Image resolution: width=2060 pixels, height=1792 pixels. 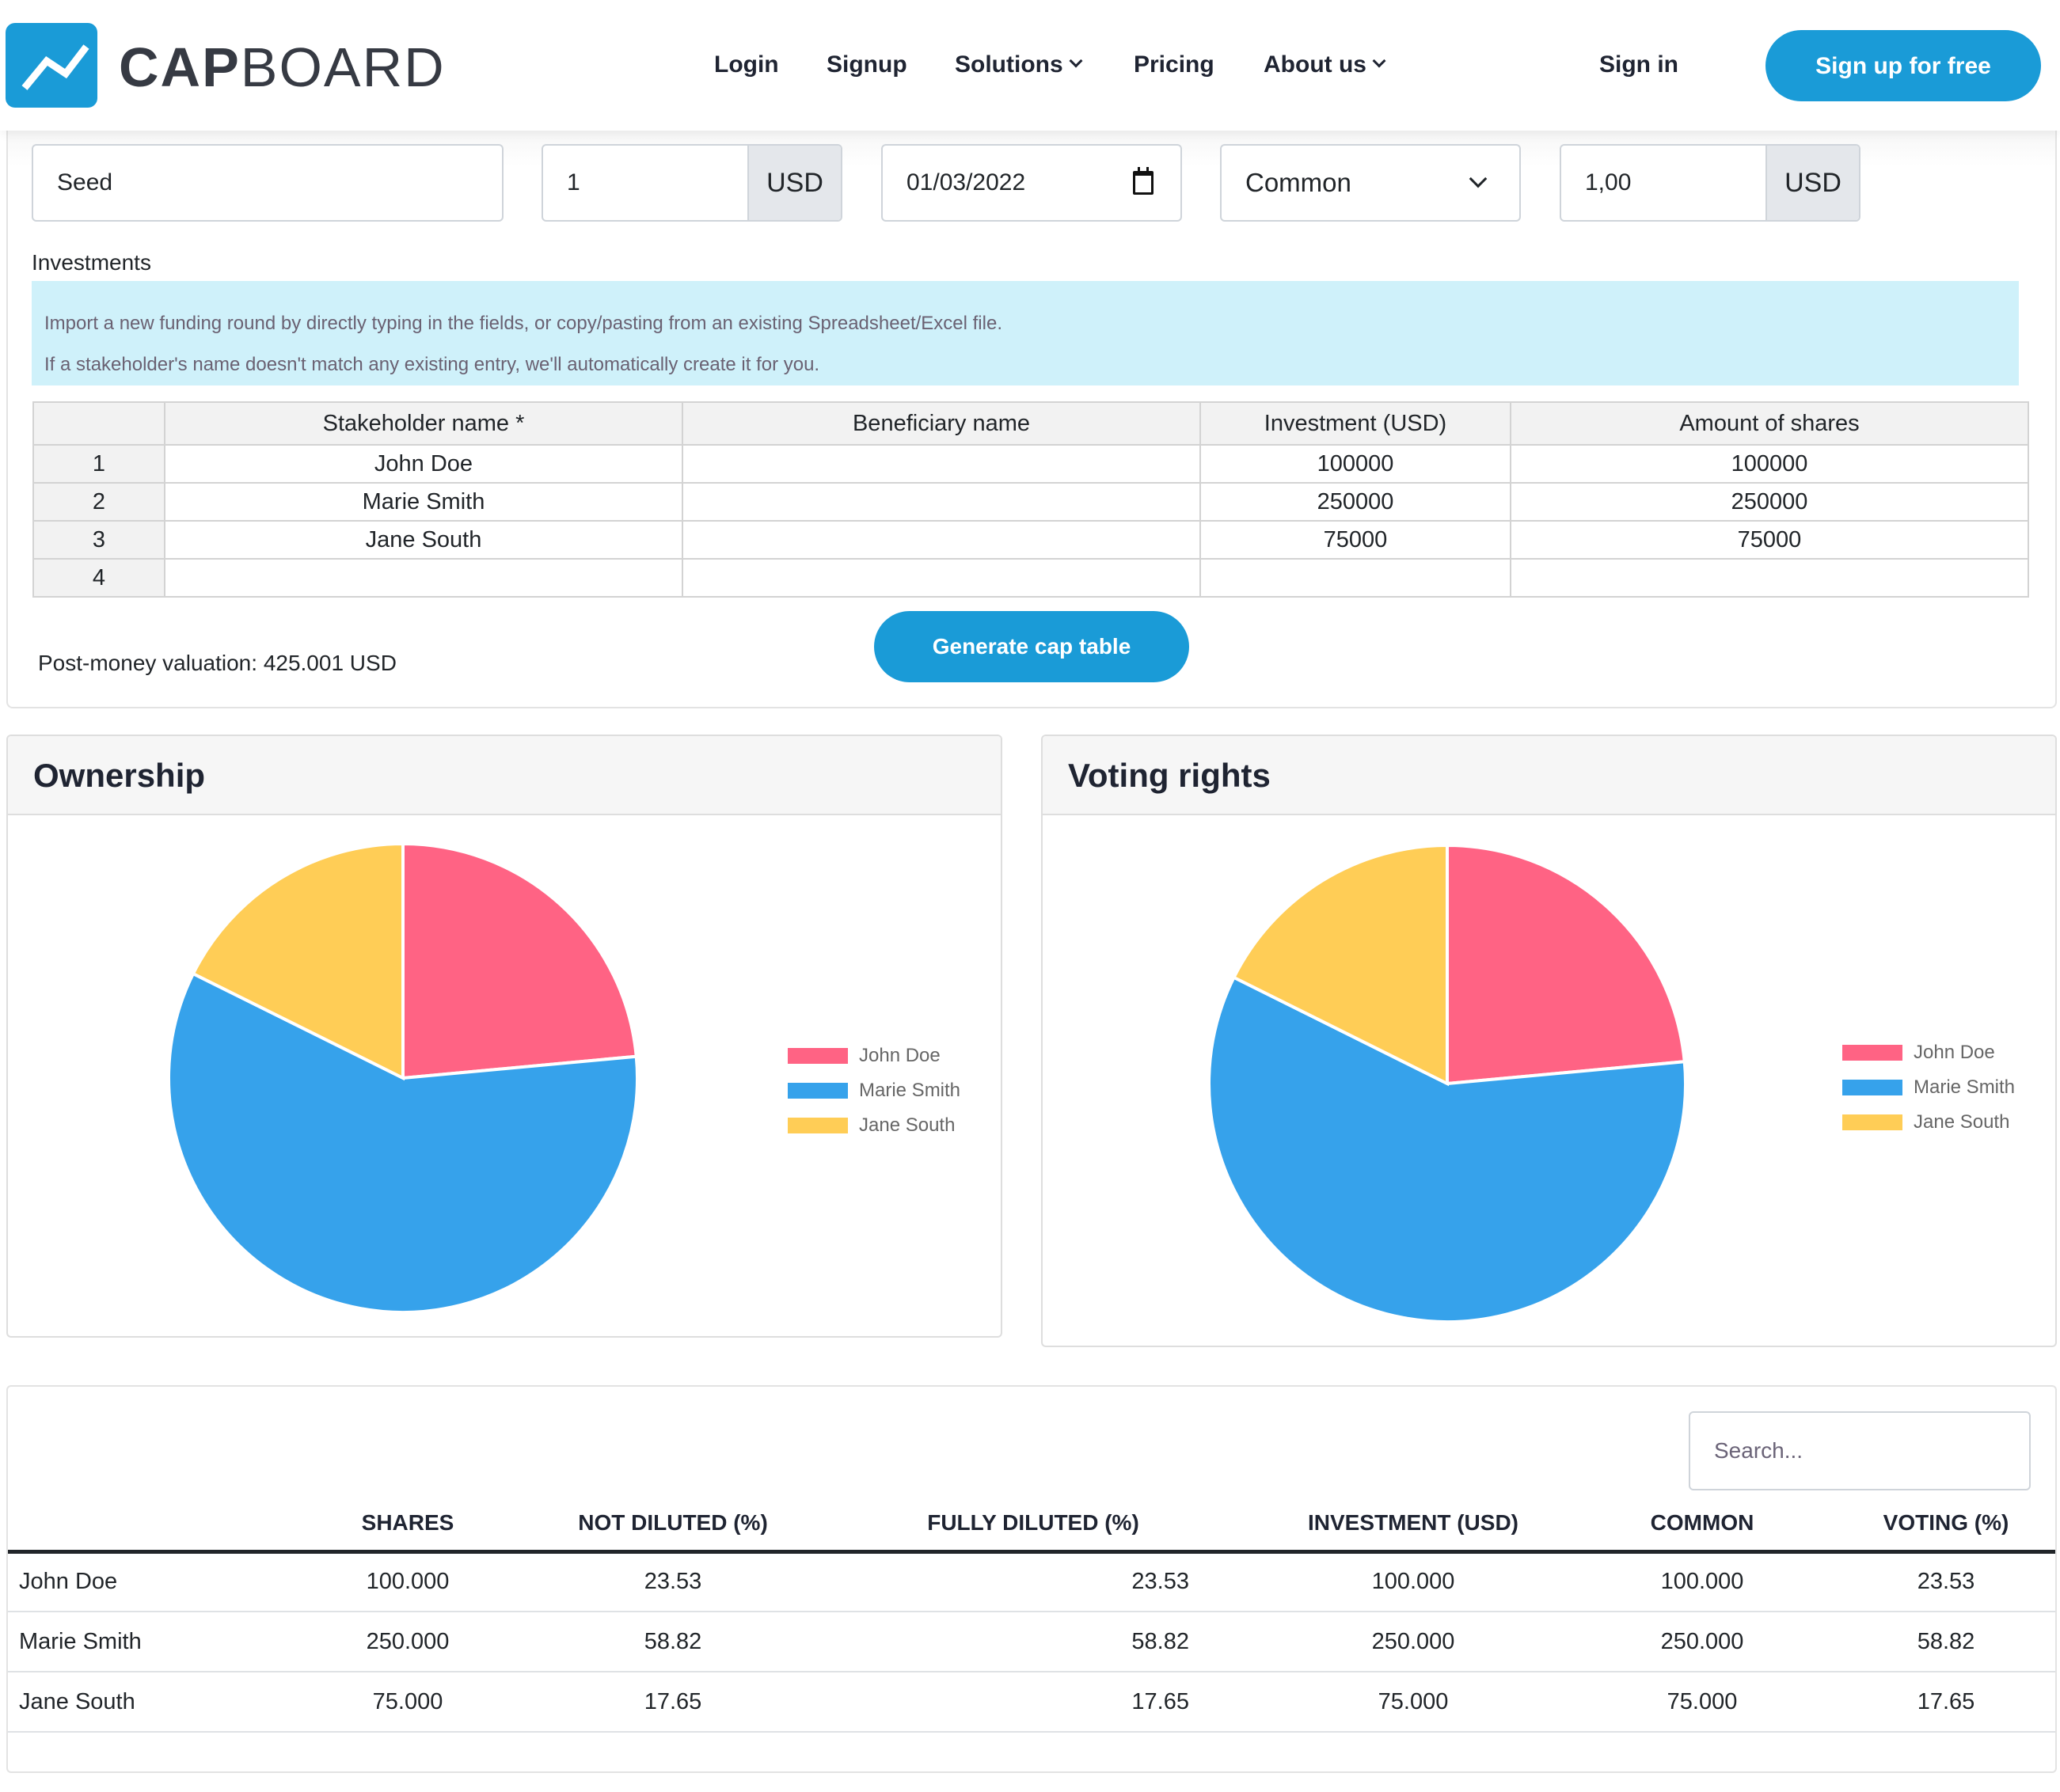 I want to click on shares-cell, so click(x=1769, y=578).